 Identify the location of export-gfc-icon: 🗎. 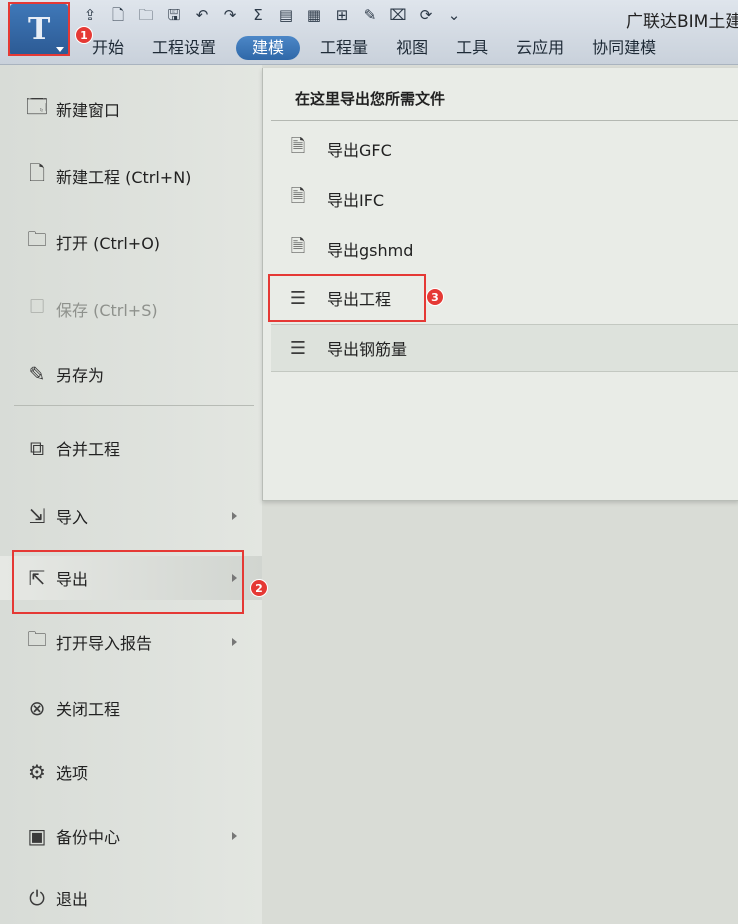
(298, 146).